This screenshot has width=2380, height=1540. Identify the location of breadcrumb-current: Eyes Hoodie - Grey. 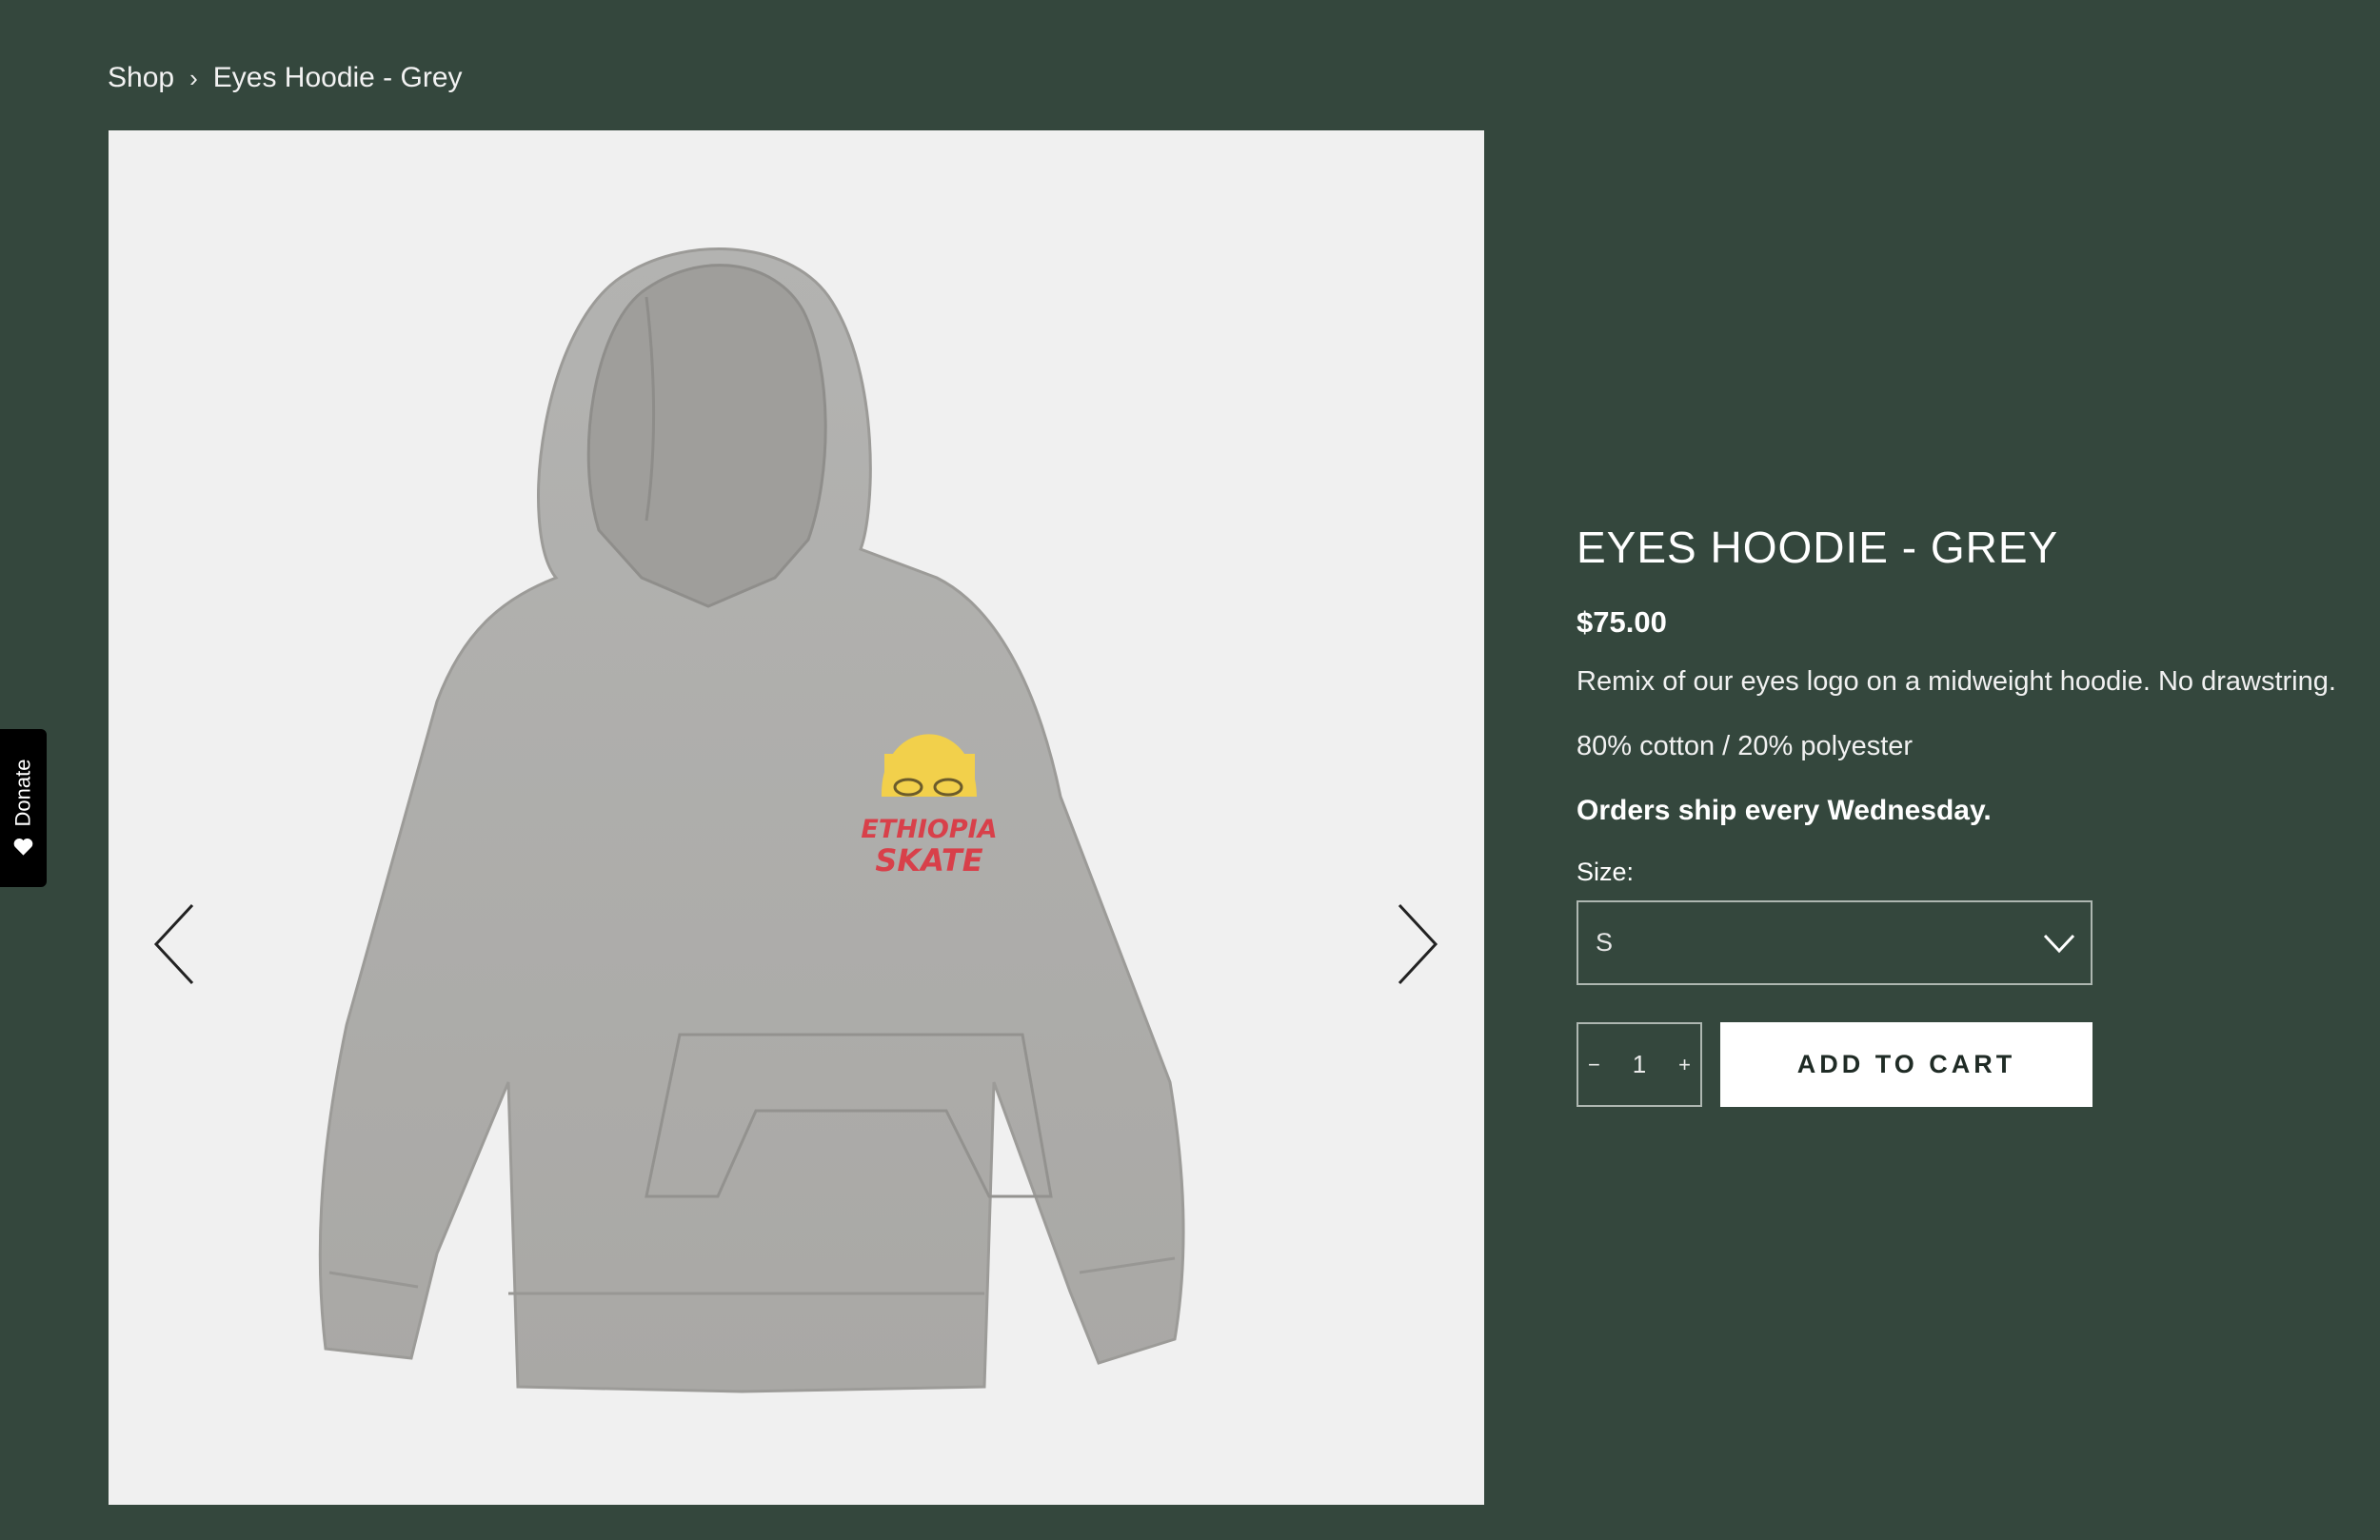
(337, 77).